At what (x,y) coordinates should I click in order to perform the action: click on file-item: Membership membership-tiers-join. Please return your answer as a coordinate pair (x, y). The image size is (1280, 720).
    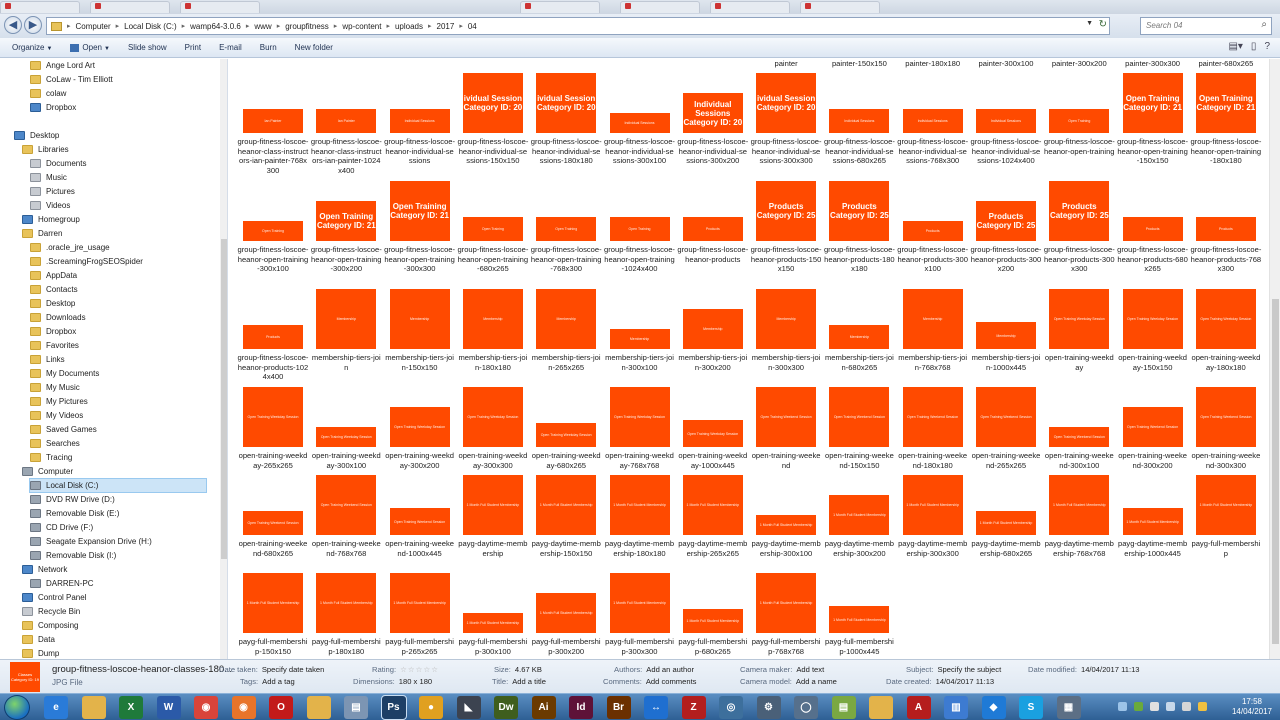
    Looking at the image, I should click on (346, 343).